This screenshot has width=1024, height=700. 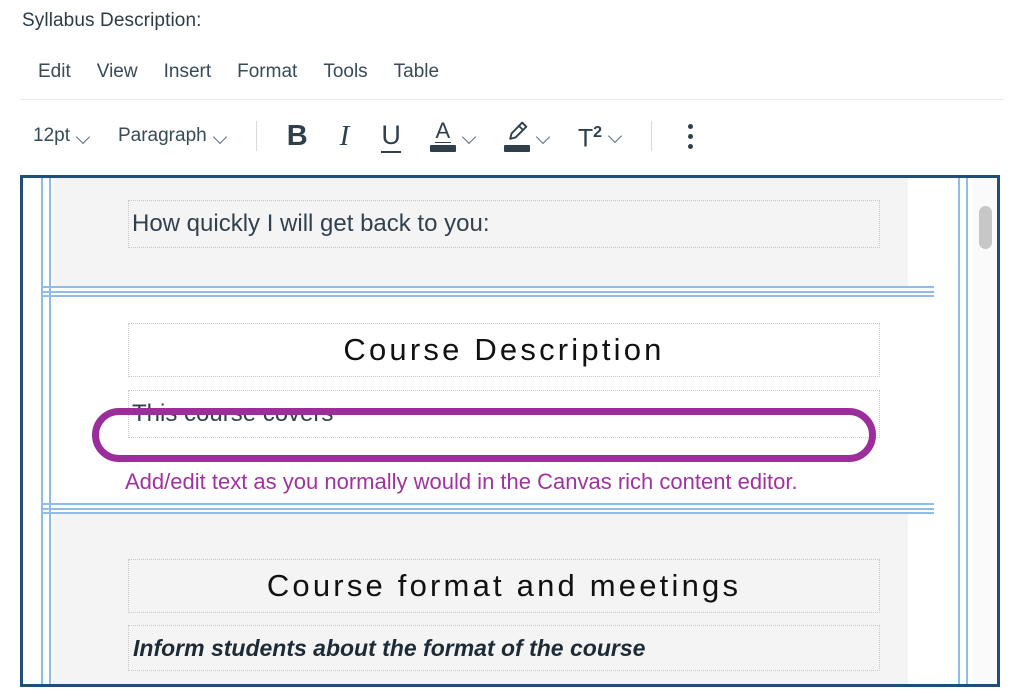 I want to click on editor-toolbar: 12pt Paragraph B I U A T2, so click(x=367, y=136).